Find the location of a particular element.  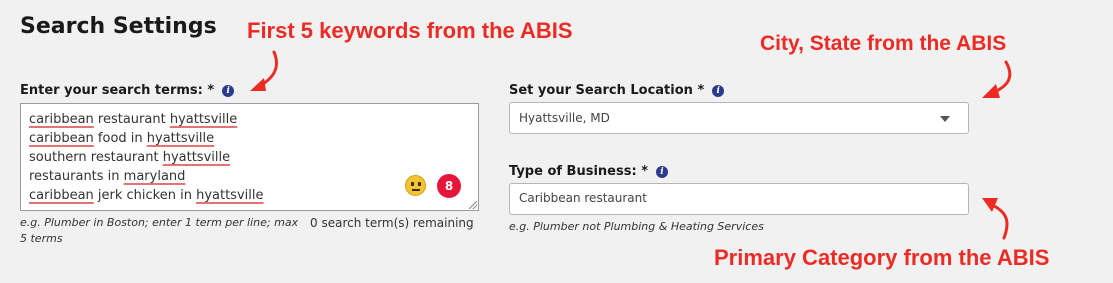

search-term-line: restaurants in maryland is located at coordinates (107, 176).